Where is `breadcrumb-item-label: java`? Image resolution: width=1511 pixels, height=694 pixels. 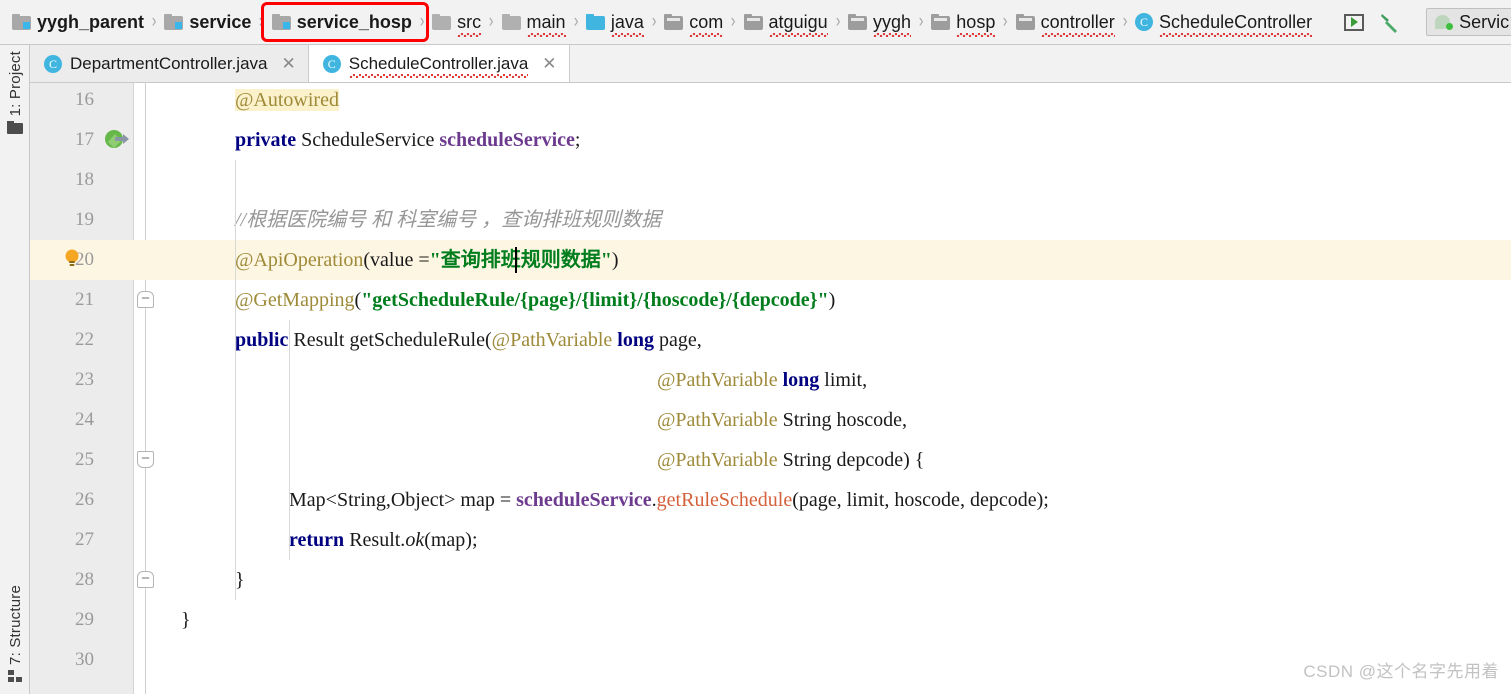
breadcrumb-item-label: java is located at coordinates (627, 24).